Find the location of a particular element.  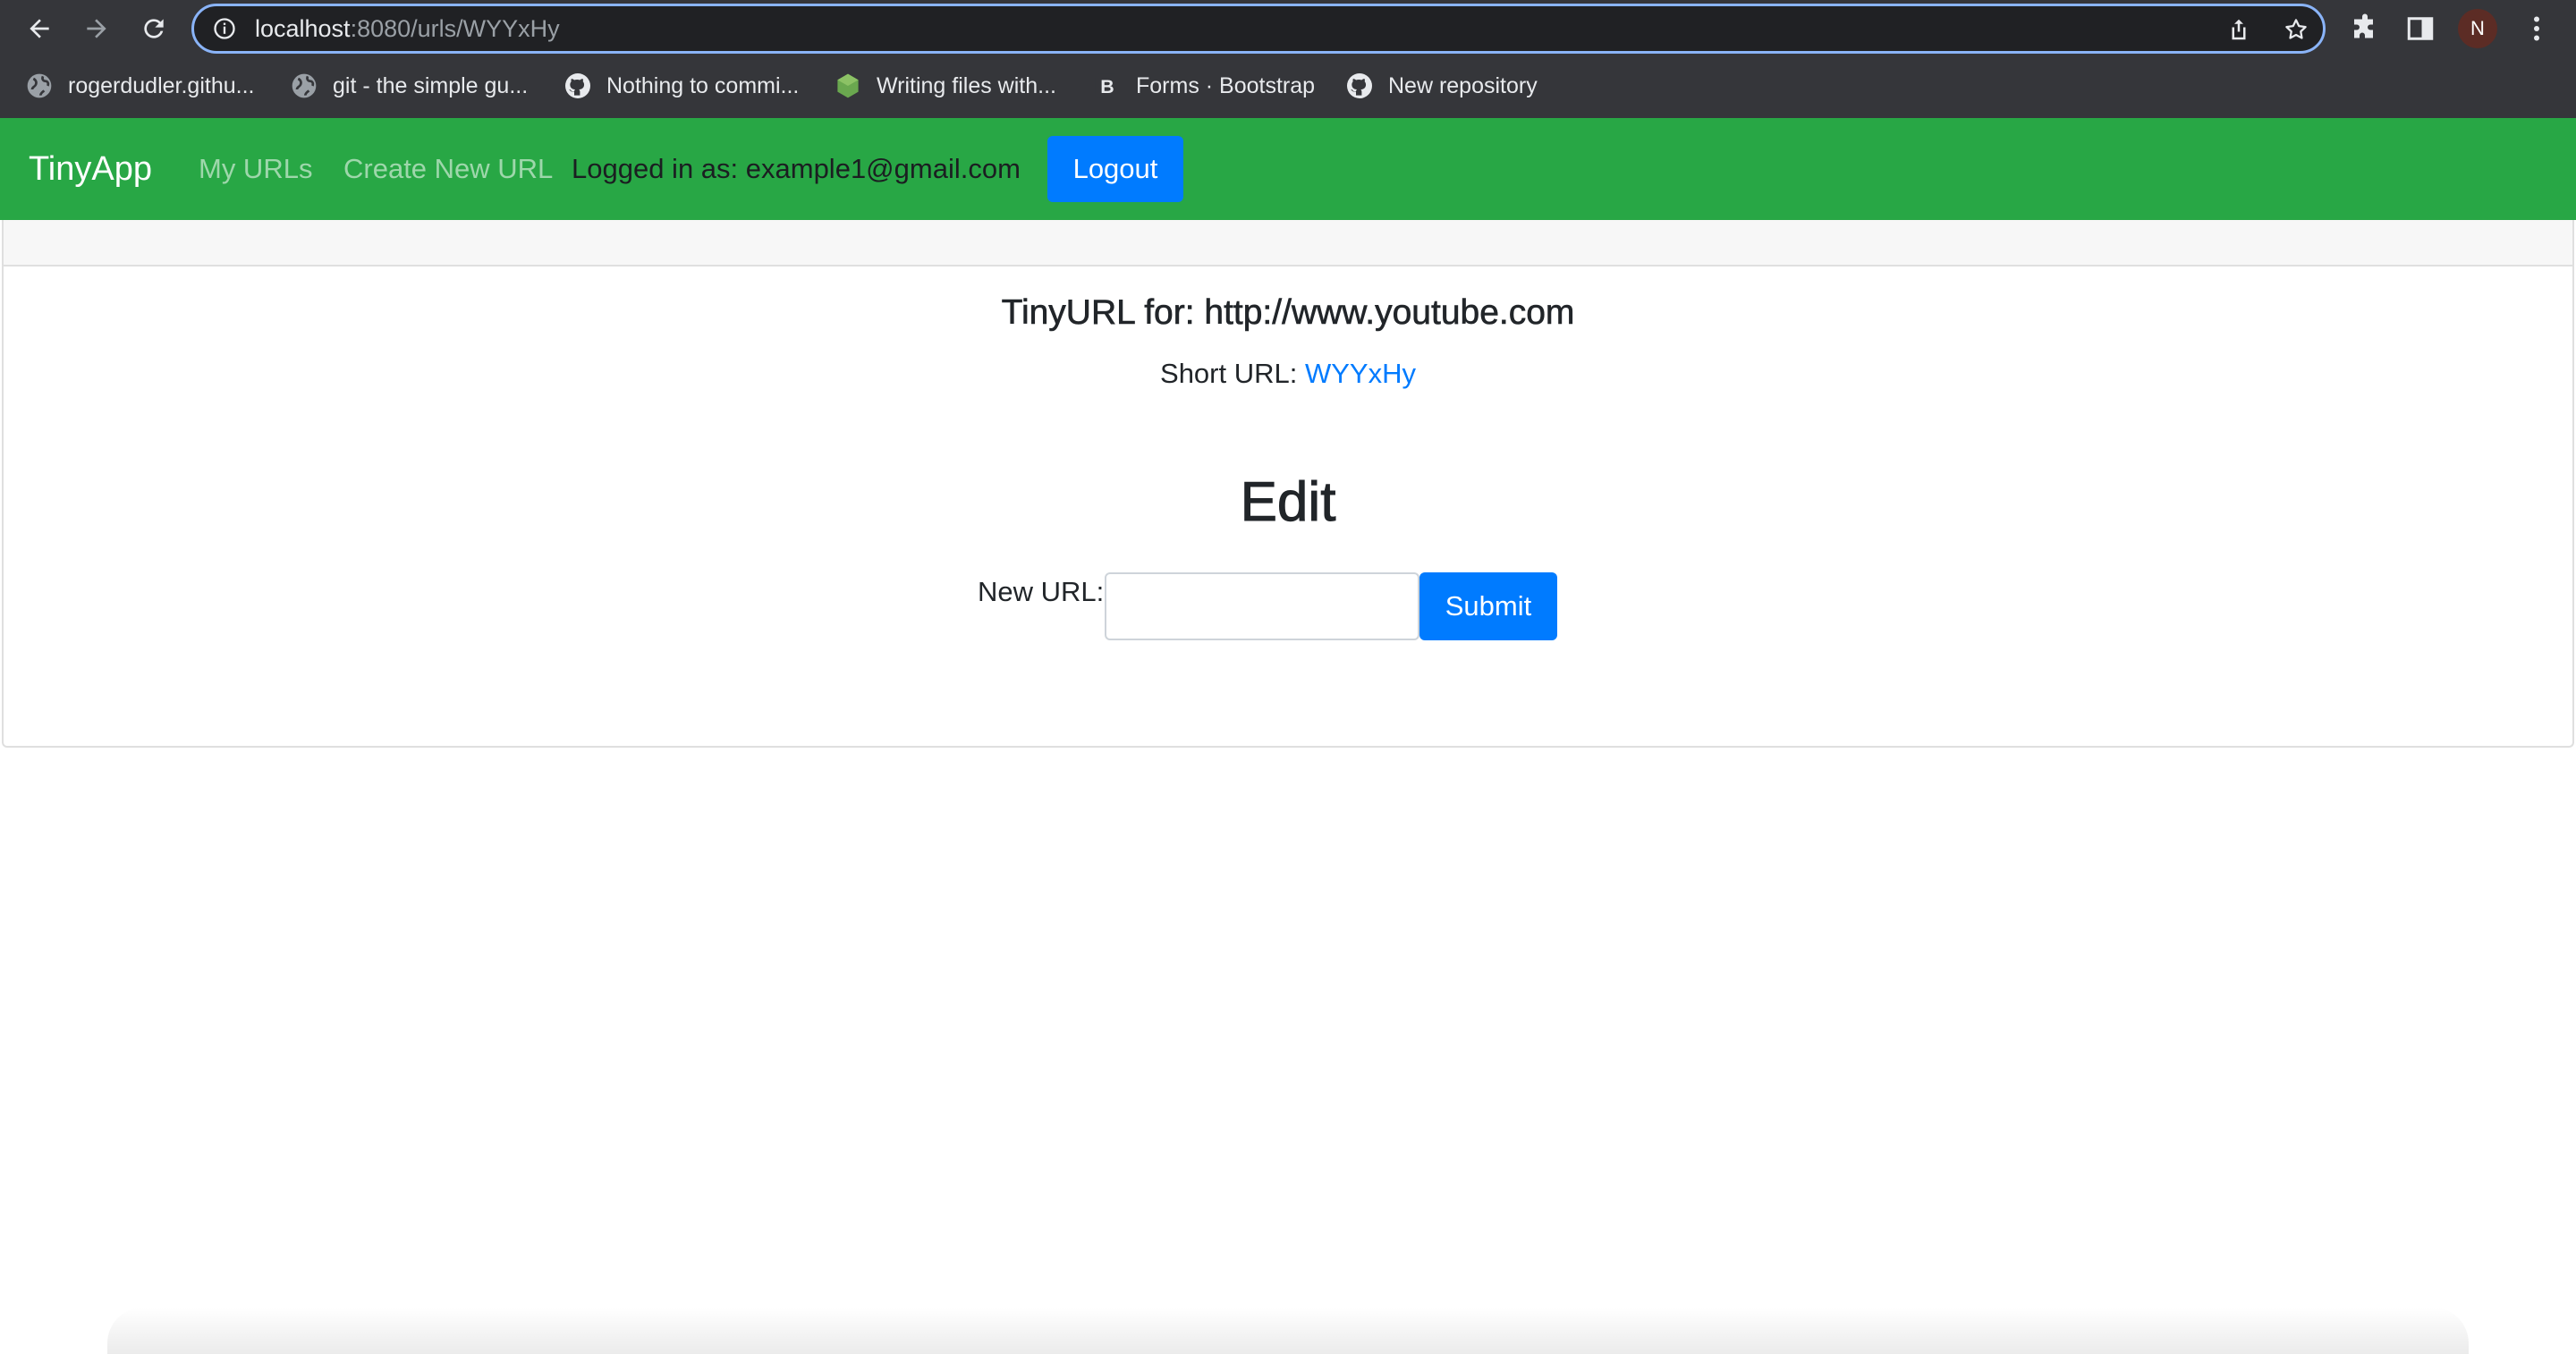

arrow-left-icon is located at coordinates (39, 28).